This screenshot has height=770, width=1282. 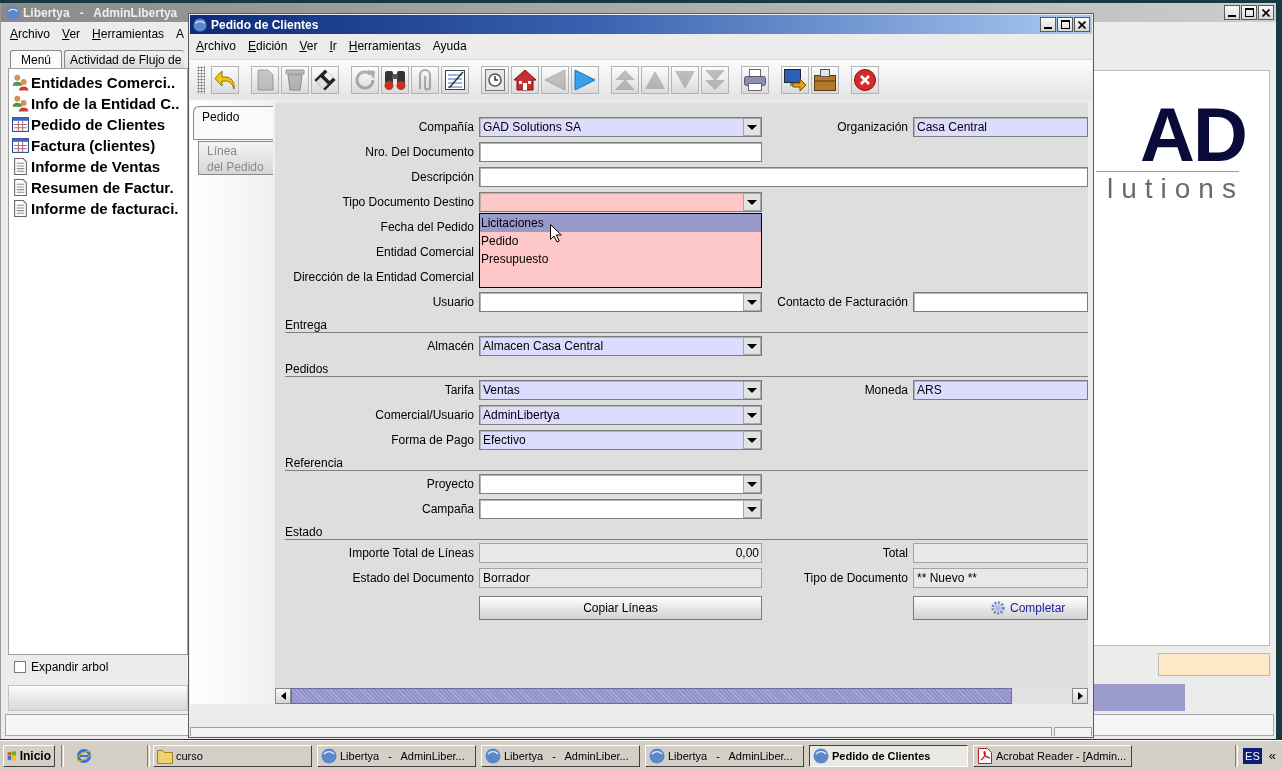 I want to click on checkbox-label: Expandir arbol, so click(x=70, y=667).